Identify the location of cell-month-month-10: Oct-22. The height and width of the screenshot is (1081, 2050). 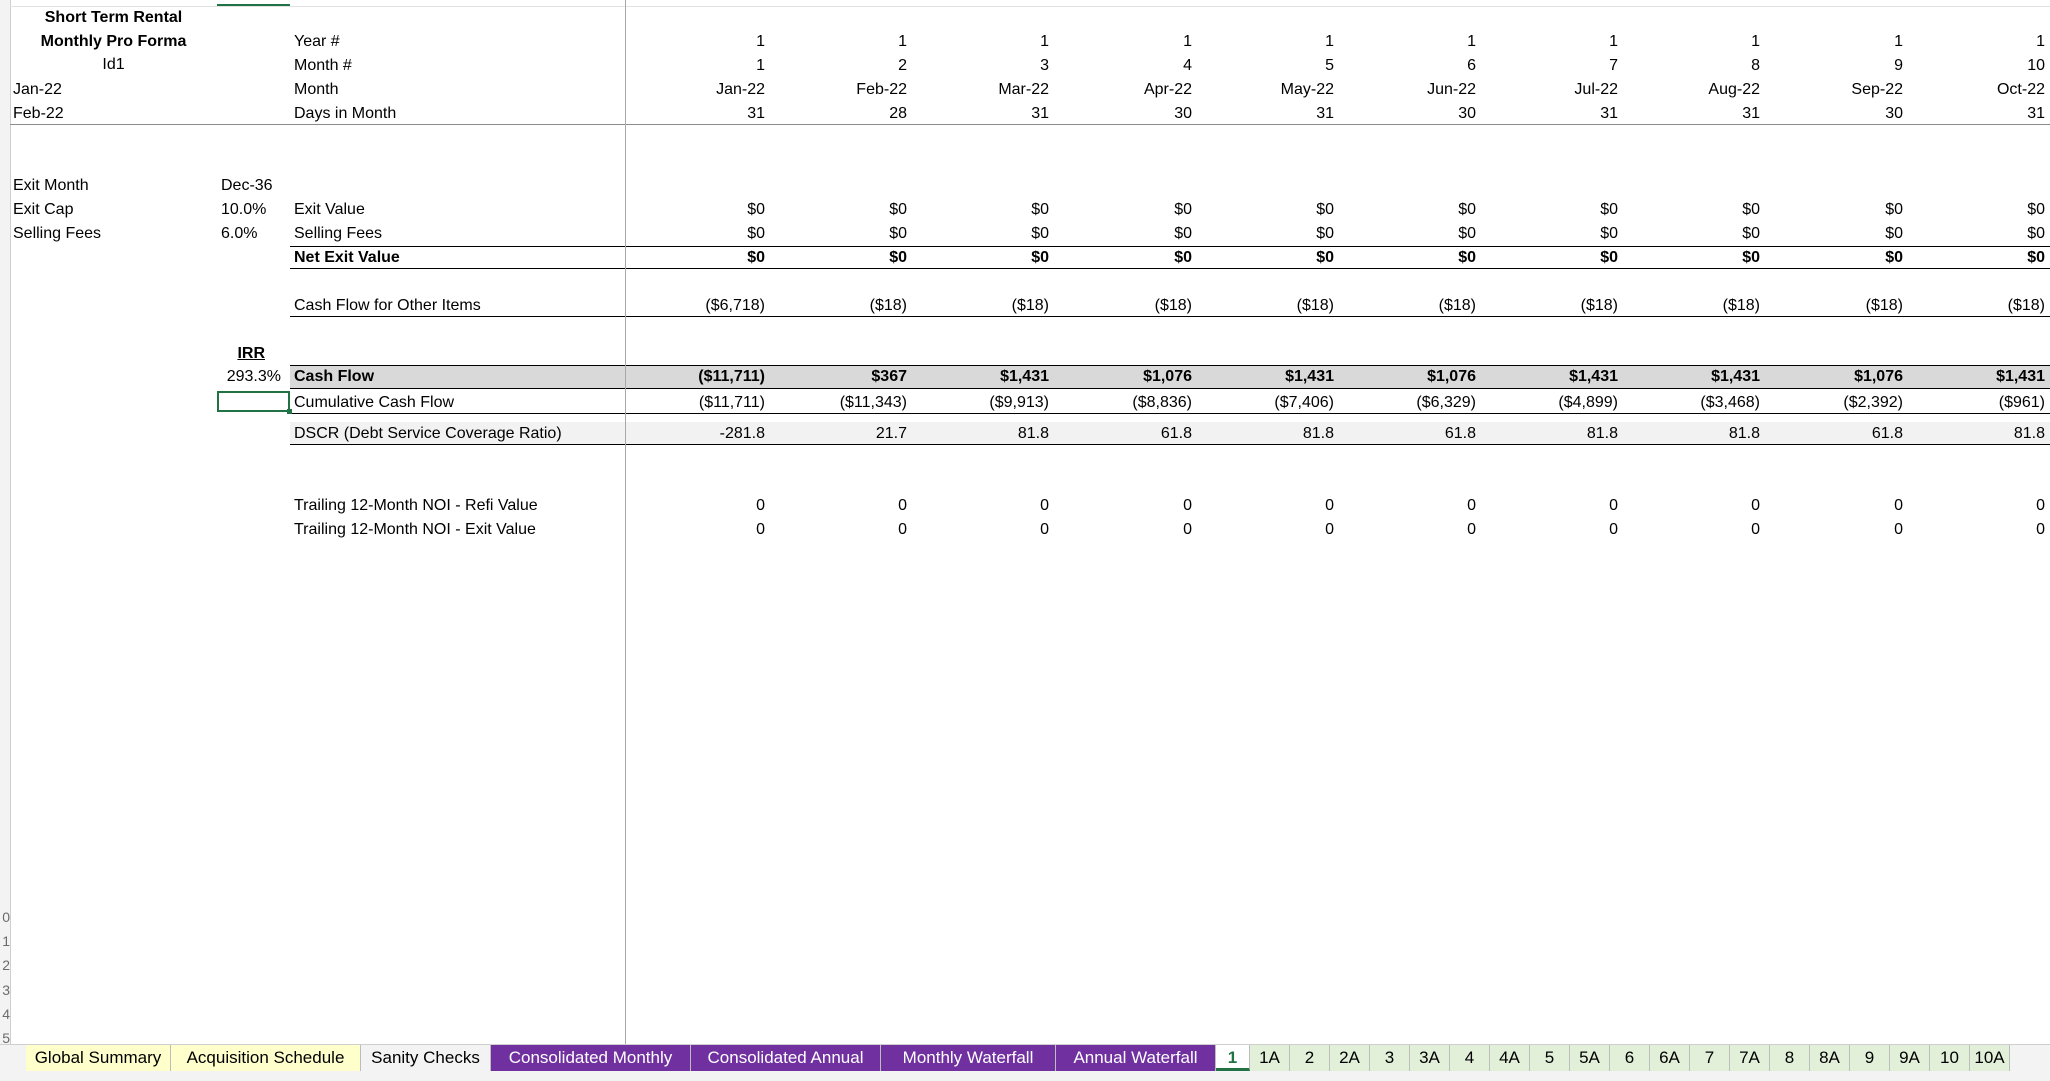
(1975, 90).